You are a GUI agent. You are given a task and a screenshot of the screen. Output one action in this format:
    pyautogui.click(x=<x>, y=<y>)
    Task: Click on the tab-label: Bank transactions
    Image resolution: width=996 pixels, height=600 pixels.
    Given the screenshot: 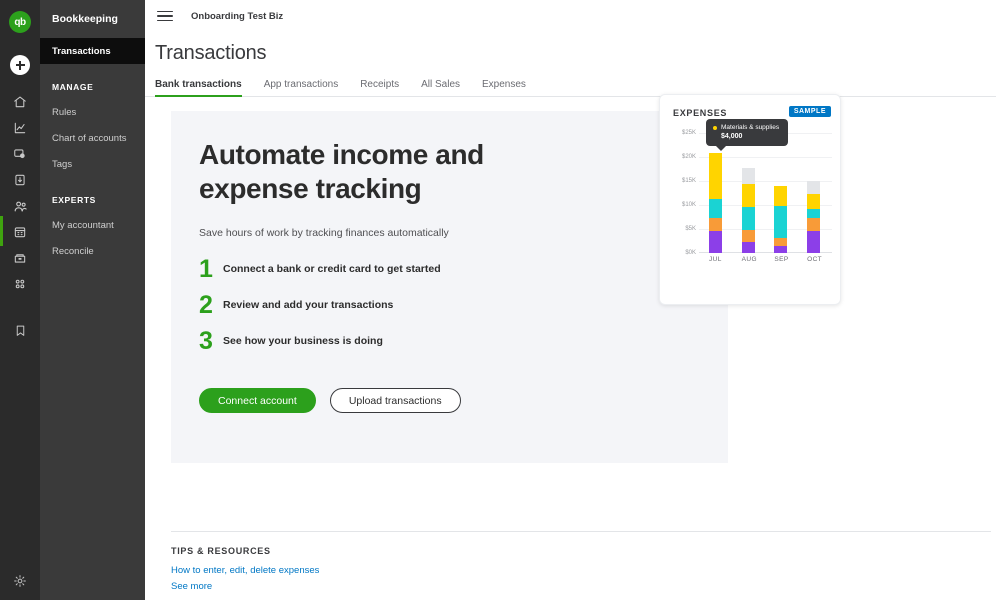 What is the action you would take?
    pyautogui.click(x=198, y=84)
    